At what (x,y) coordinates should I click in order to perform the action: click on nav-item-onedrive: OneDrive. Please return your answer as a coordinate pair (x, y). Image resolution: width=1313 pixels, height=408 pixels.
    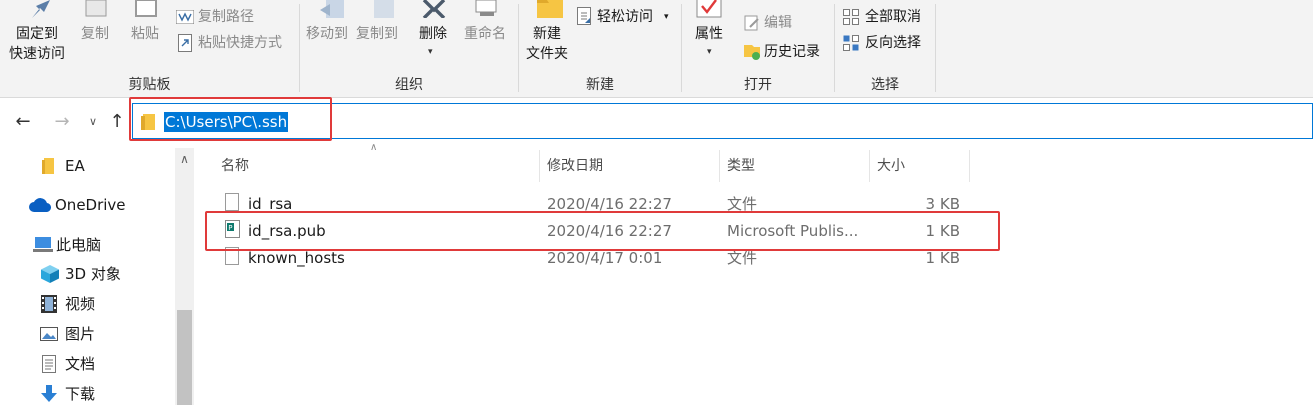
    Looking at the image, I should click on (85, 205).